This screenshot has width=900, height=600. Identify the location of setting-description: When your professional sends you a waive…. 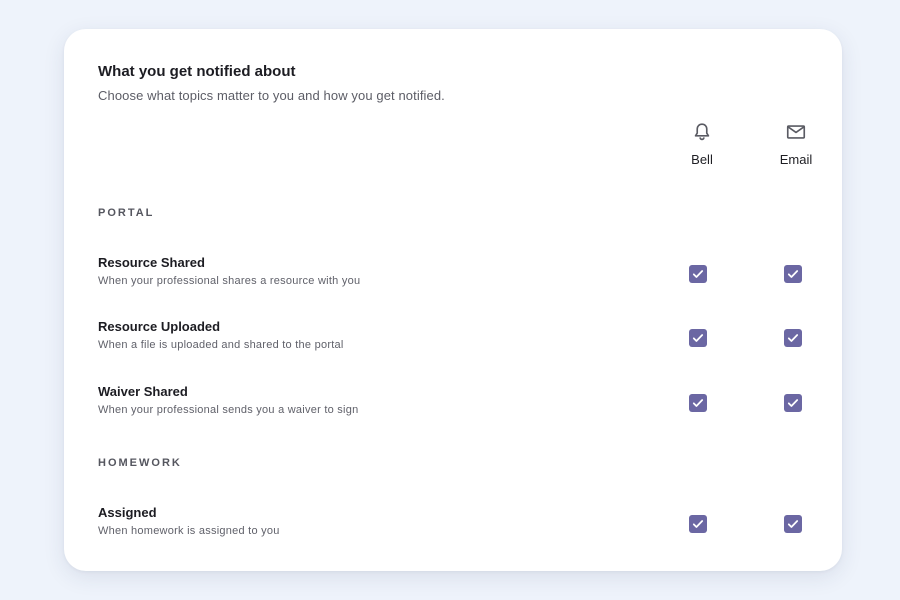
(228, 410).